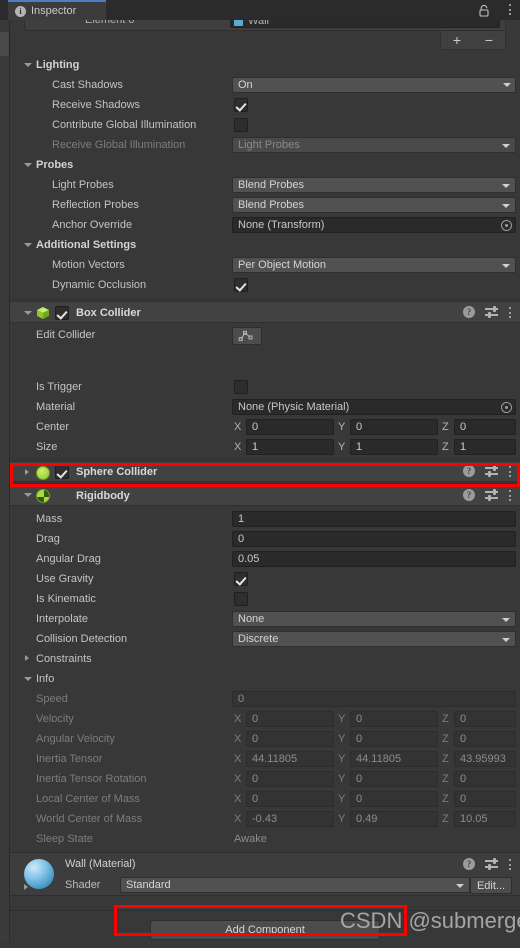  I want to click on center-z-field: 0, so click(485, 427).